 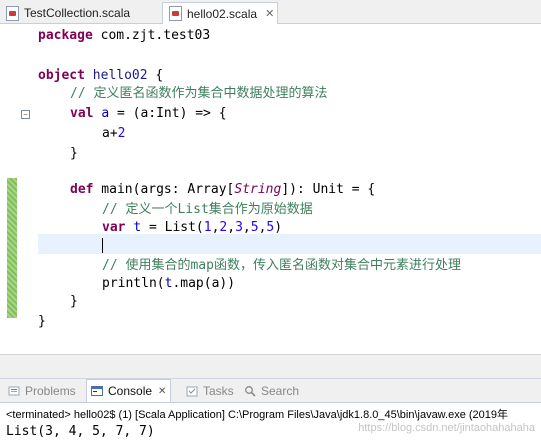 What do you see at coordinates (250, 391) in the screenshot?
I see `search-icon` at bounding box center [250, 391].